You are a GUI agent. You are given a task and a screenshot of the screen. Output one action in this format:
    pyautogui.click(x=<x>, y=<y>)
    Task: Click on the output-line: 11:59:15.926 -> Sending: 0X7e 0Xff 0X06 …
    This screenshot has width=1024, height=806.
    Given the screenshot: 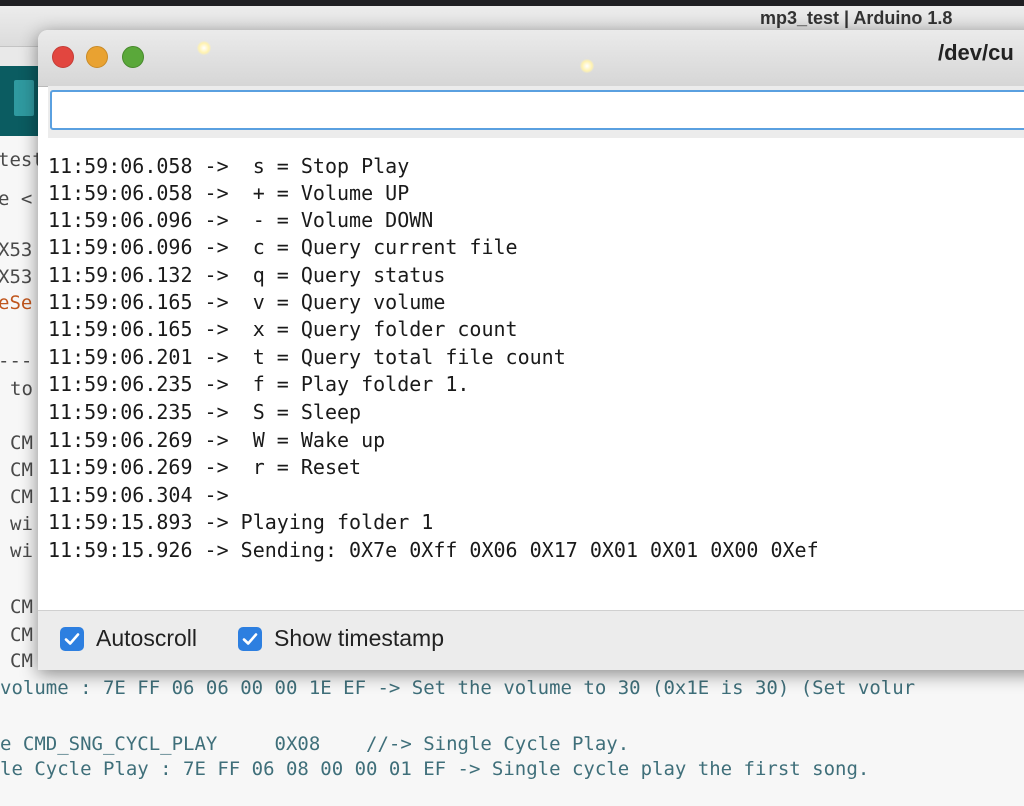 What is the action you would take?
    pyautogui.click(x=433, y=550)
    